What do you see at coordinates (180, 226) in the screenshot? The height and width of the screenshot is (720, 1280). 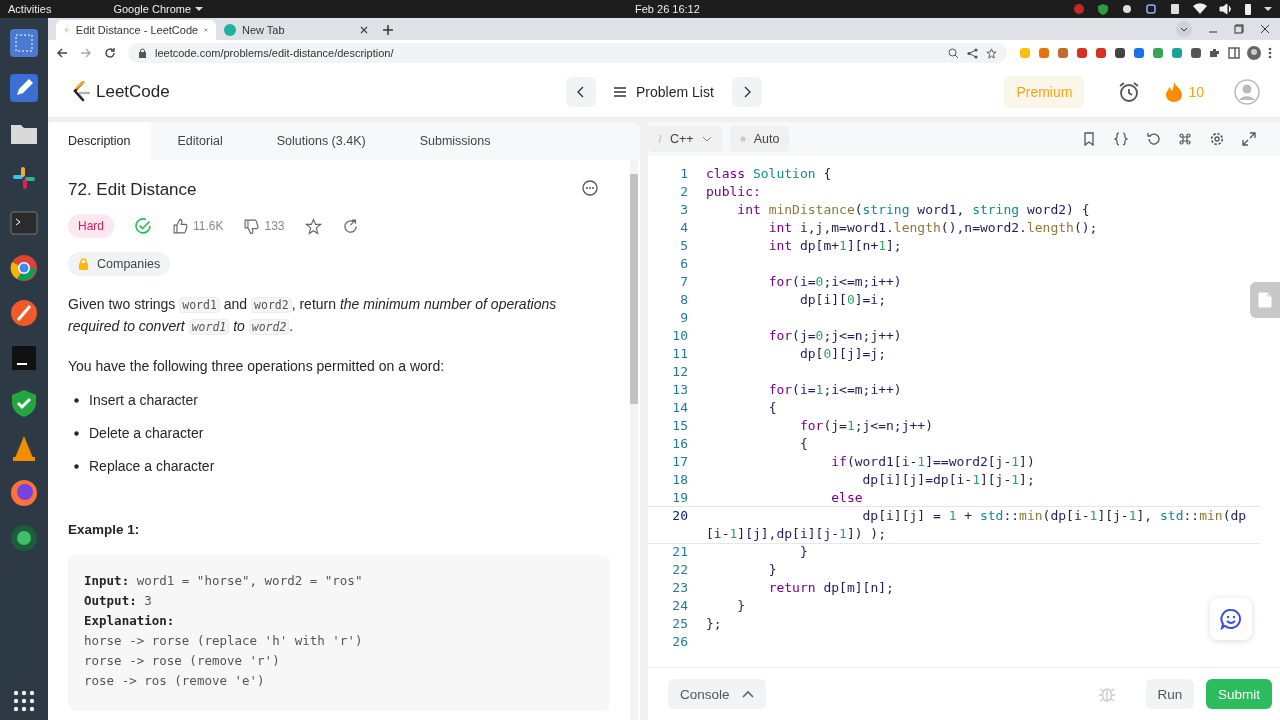 I see `thumbs-up-icon` at bounding box center [180, 226].